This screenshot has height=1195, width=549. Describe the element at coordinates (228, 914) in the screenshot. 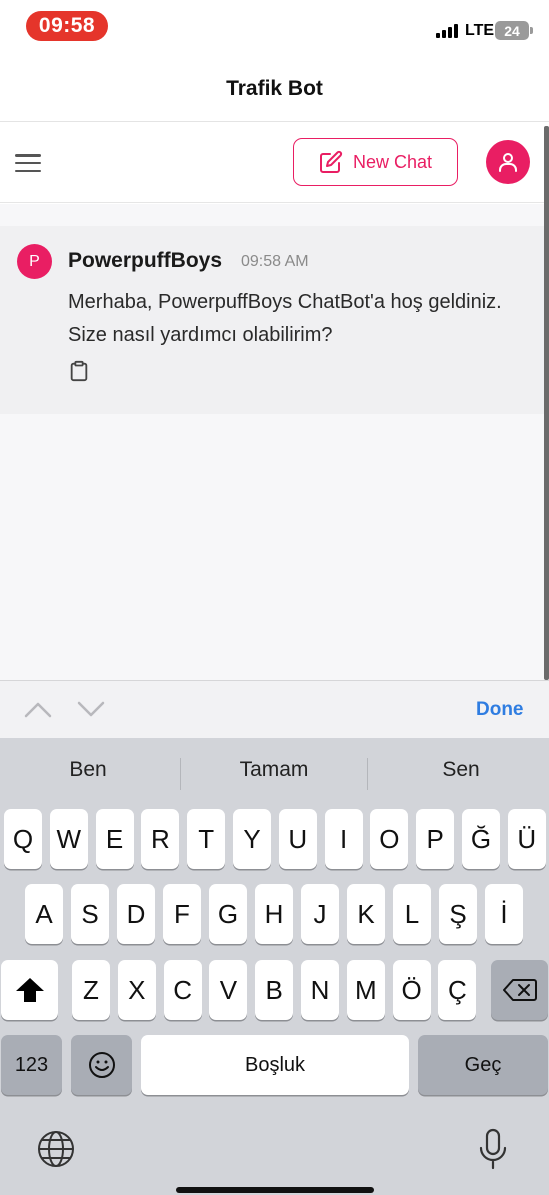

I see `key-g: G` at that location.